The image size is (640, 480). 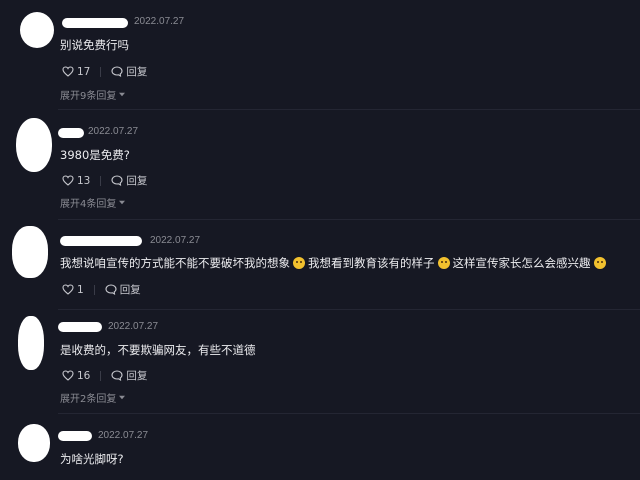 I want to click on comment-text: 是收费的，不要欺骗网友，有些不道德, so click(x=158, y=350).